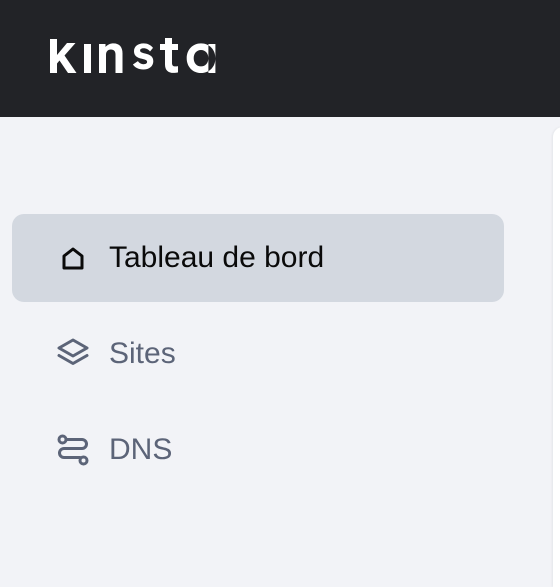 The image size is (560, 587). Describe the element at coordinates (142, 353) in the screenshot. I see `sidebar-item-label: Sites` at that location.